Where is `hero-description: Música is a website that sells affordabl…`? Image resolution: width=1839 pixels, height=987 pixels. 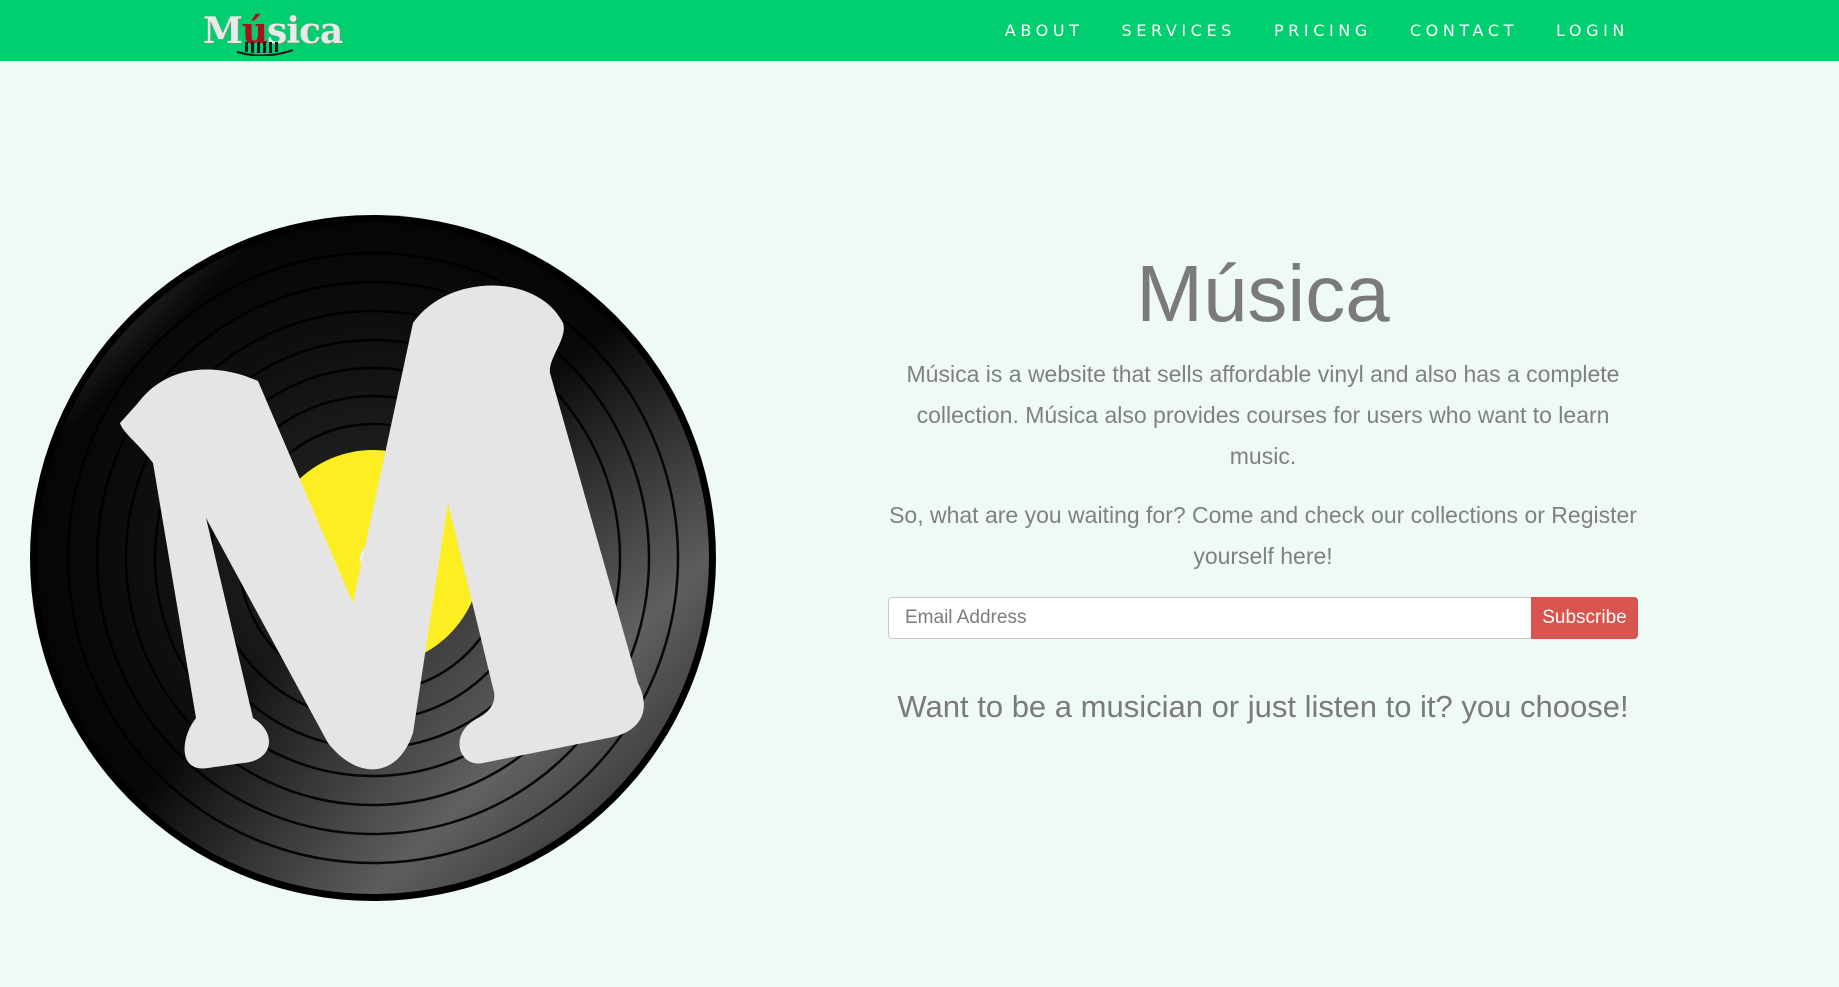 hero-description: Música is a website that sells affordabl… is located at coordinates (1263, 415).